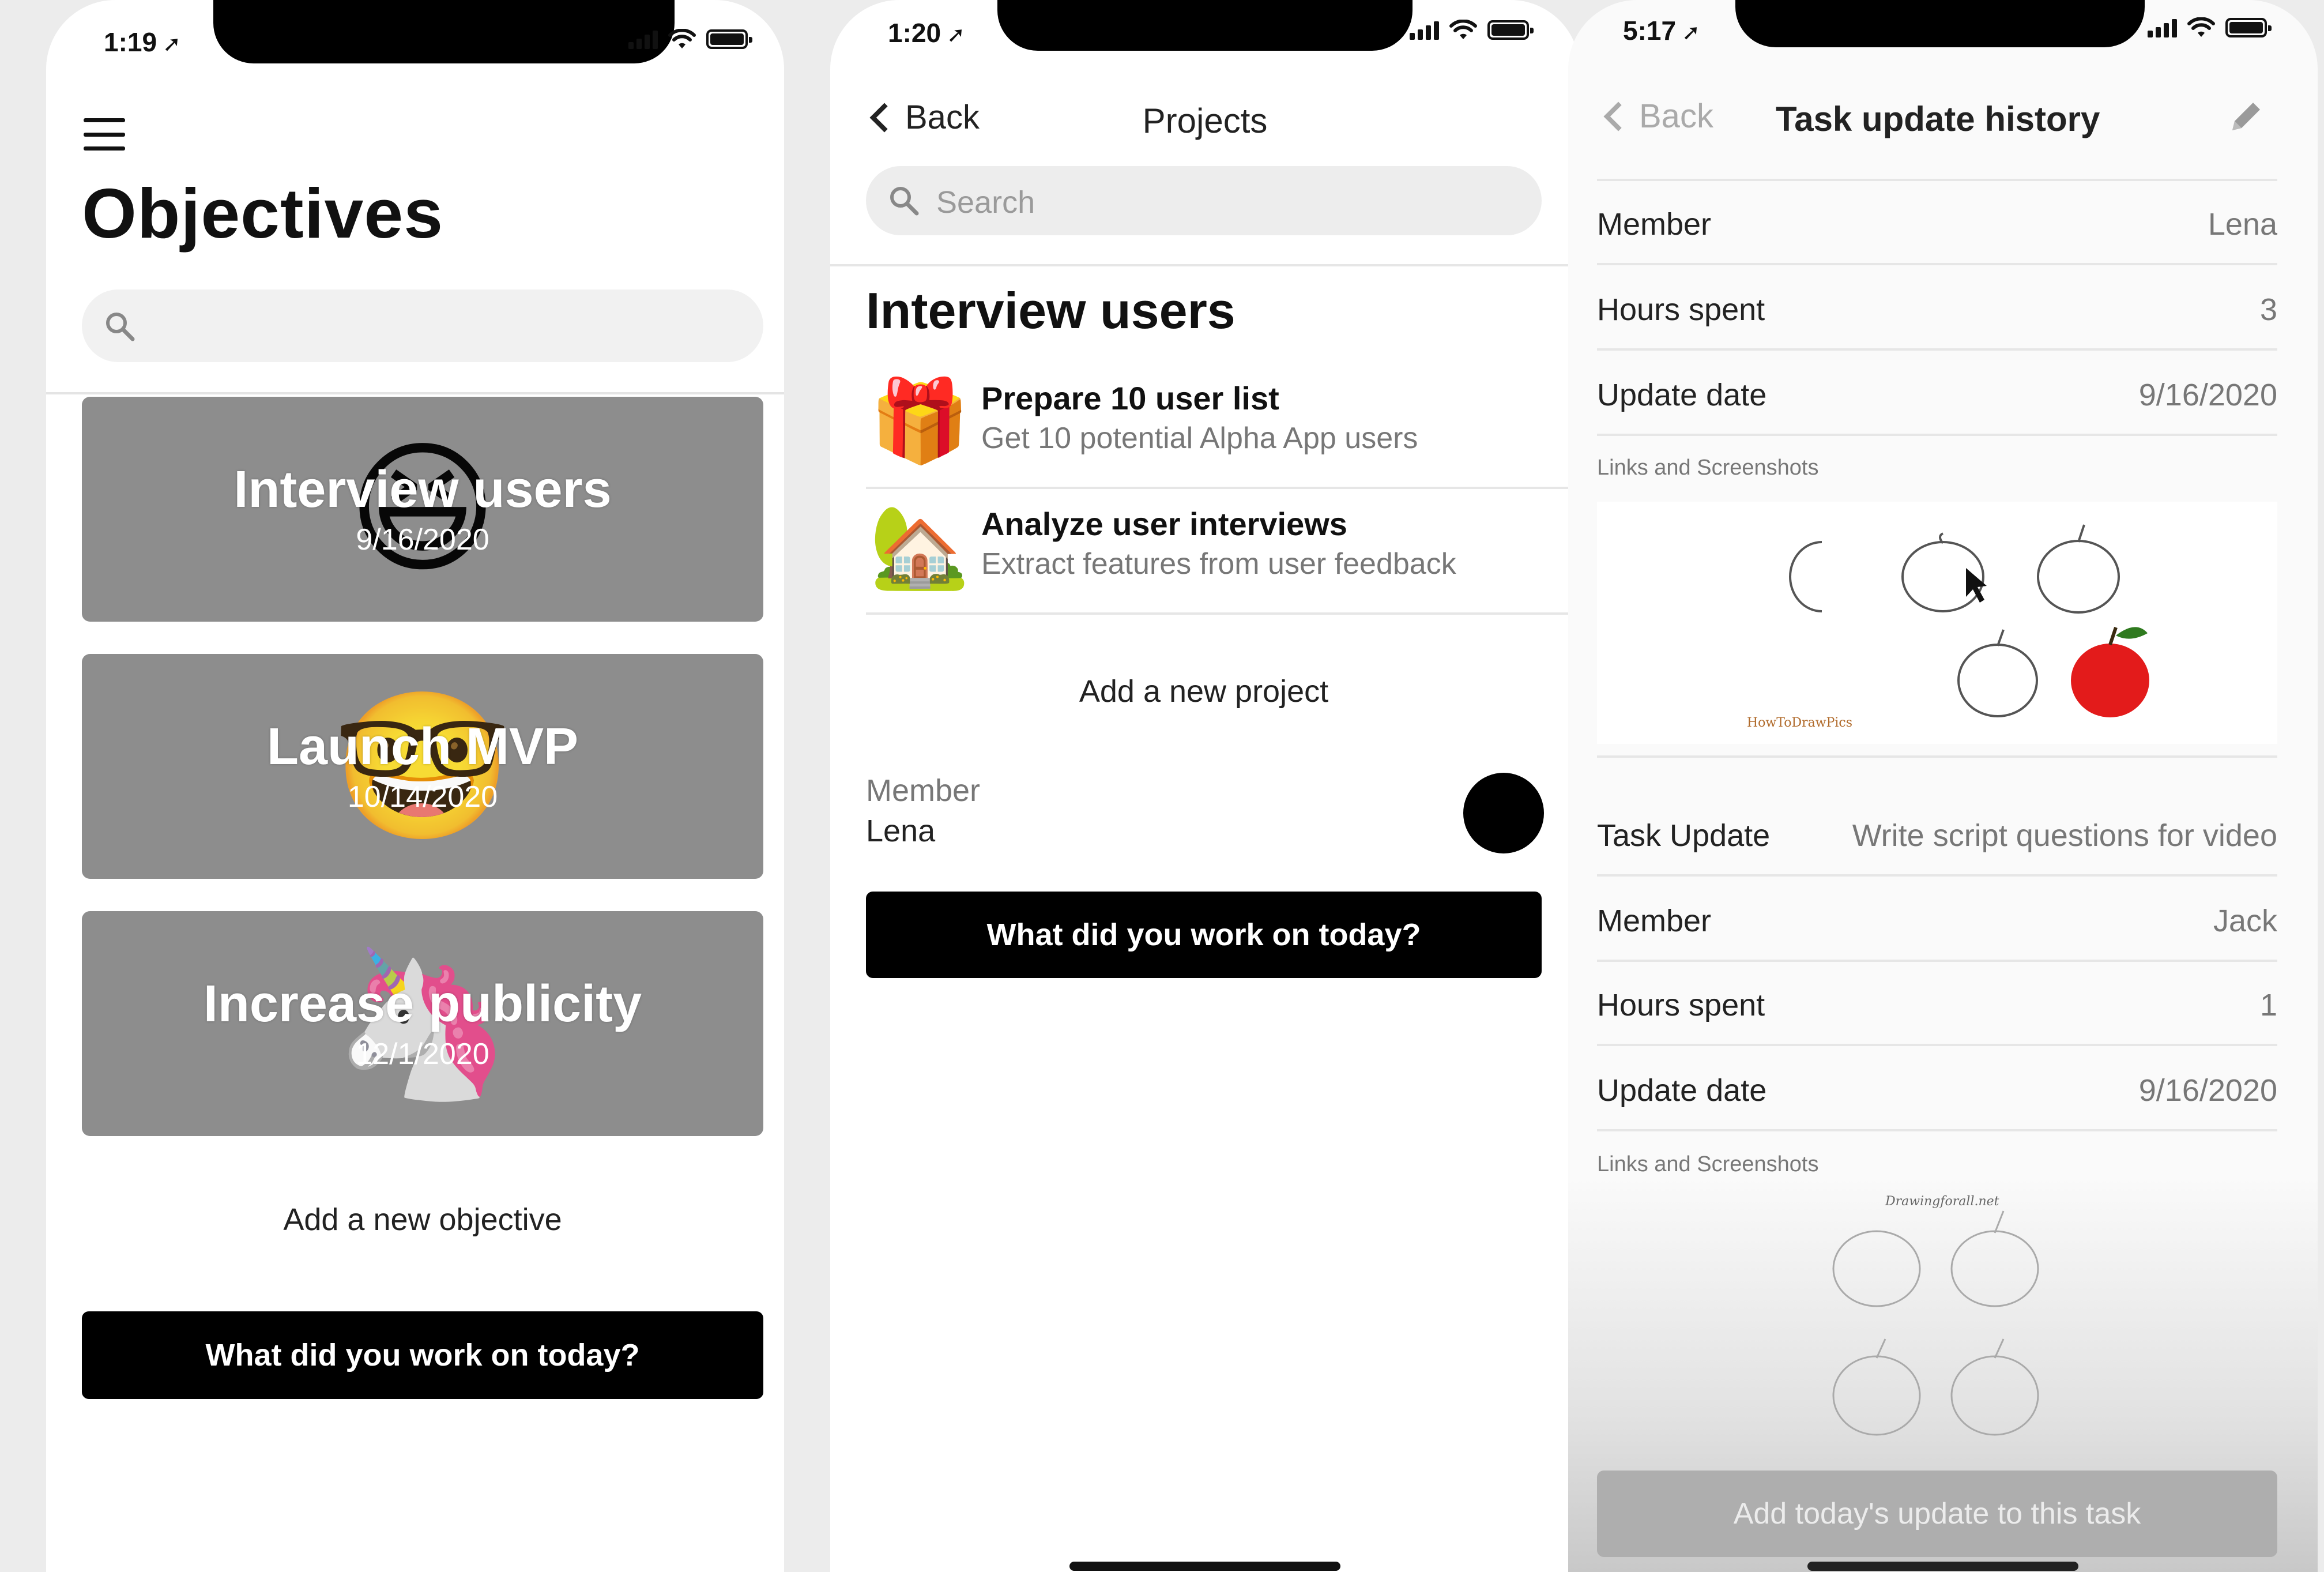  I want to click on shot-caption: Drawingforall.net, so click(1942, 1201).